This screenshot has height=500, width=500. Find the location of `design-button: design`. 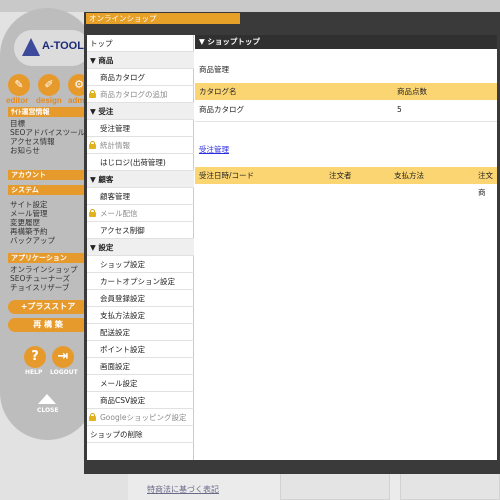

design-button: design is located at coordinates (49, 100).